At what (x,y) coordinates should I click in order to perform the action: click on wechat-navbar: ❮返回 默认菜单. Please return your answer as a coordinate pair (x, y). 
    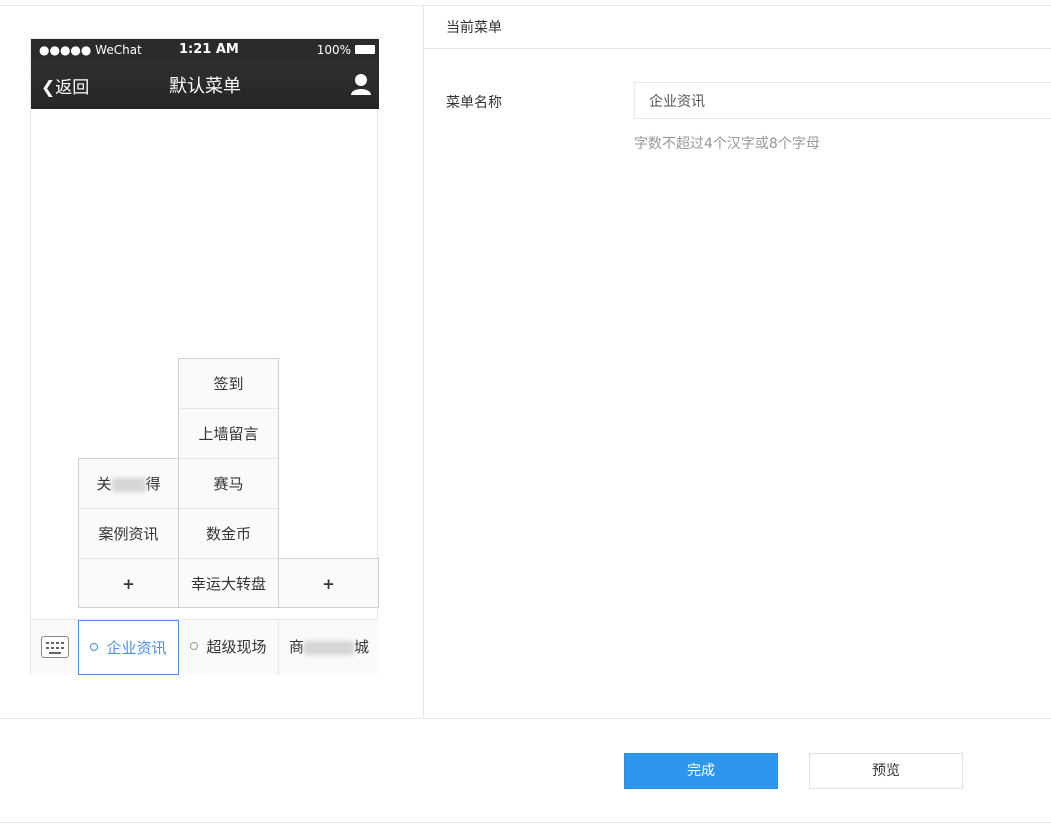
    Looking at the image, I should click on (205, 85).